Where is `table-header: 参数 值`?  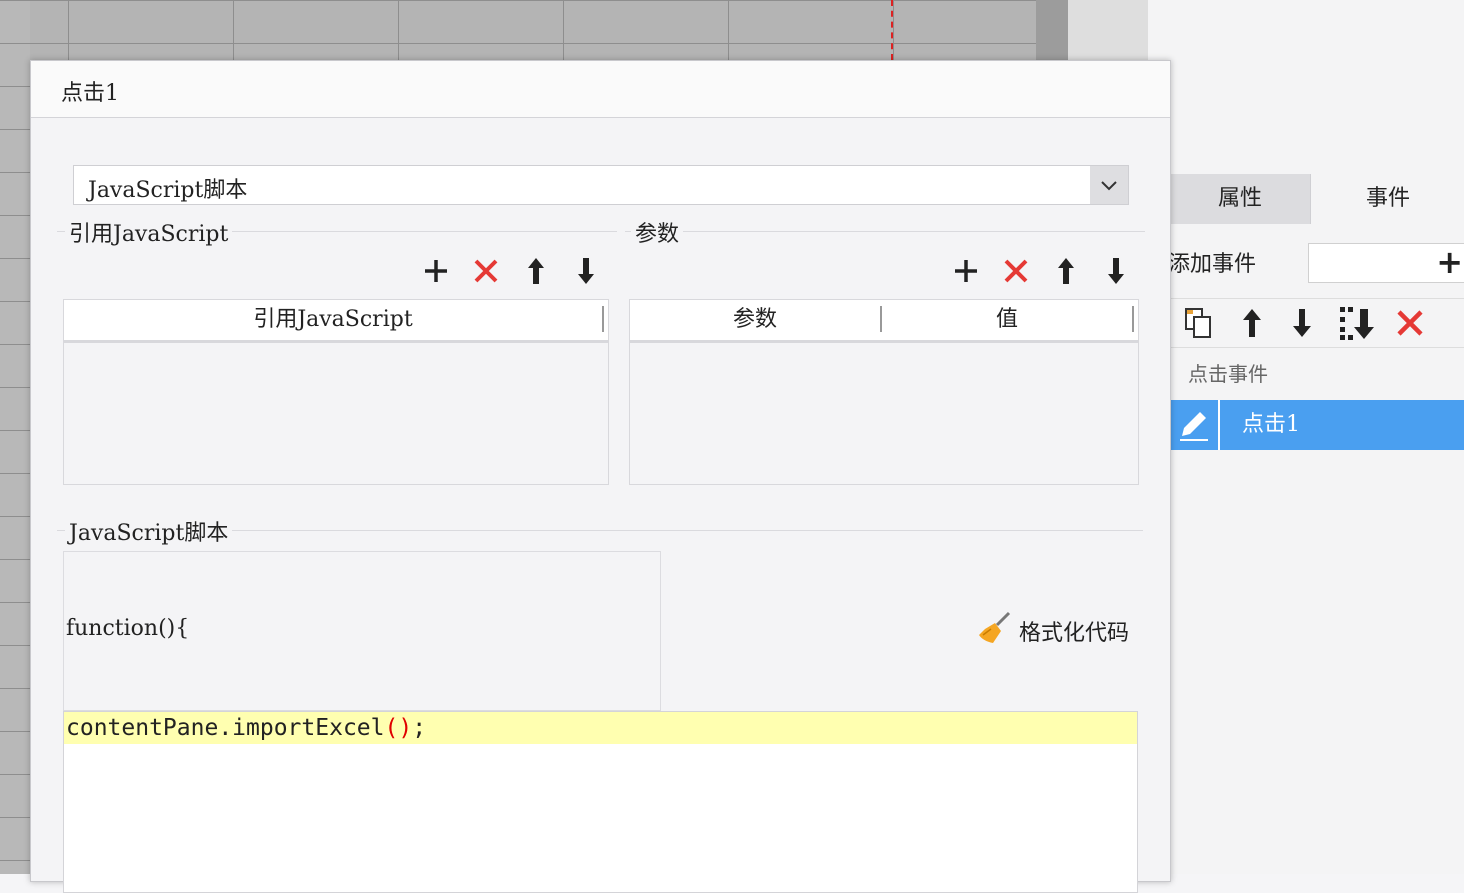
table-header: 参数 值 is located at coordinates (884, 321).